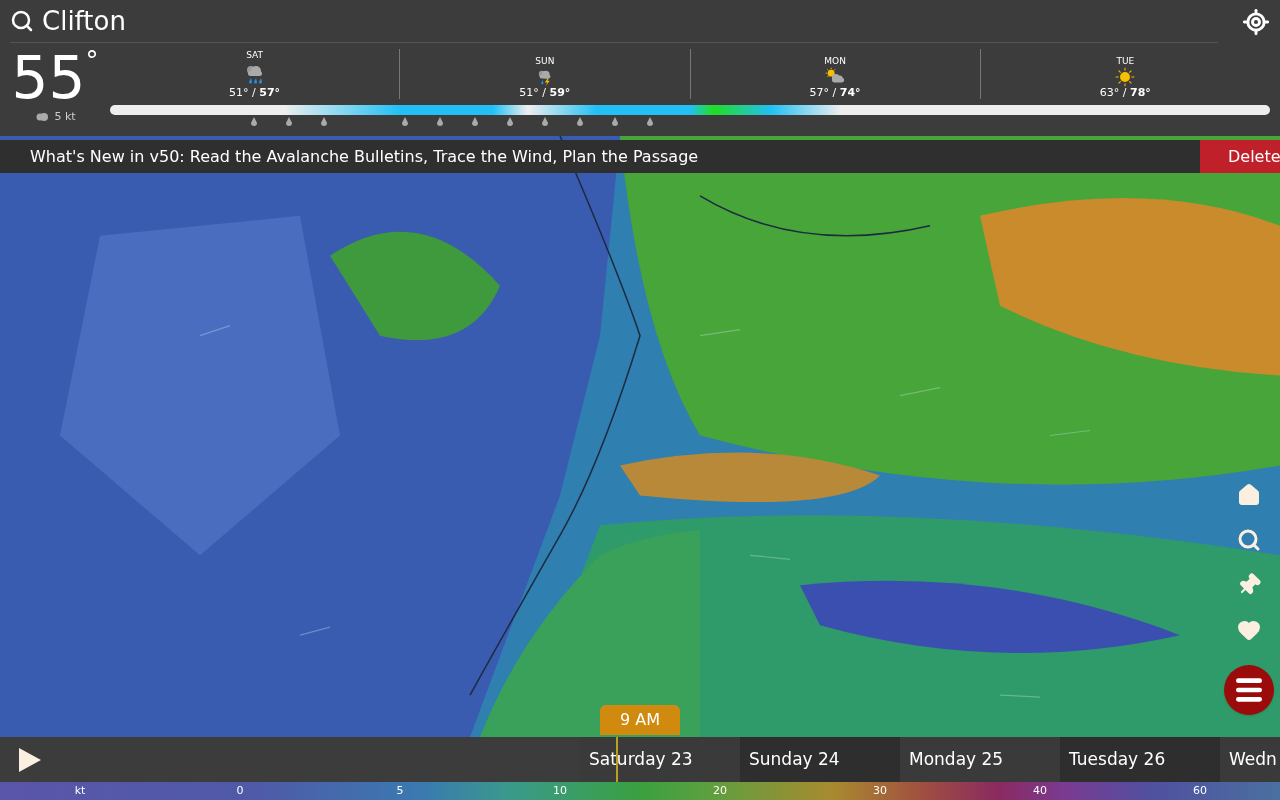  I want to click on search-field: Clifton, so click(614, 21).